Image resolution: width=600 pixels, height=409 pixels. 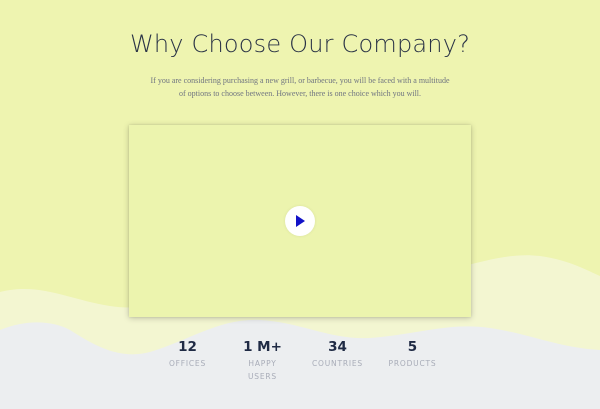 I want to click on stat-label: OFFICES, so click(x=187, y=363).